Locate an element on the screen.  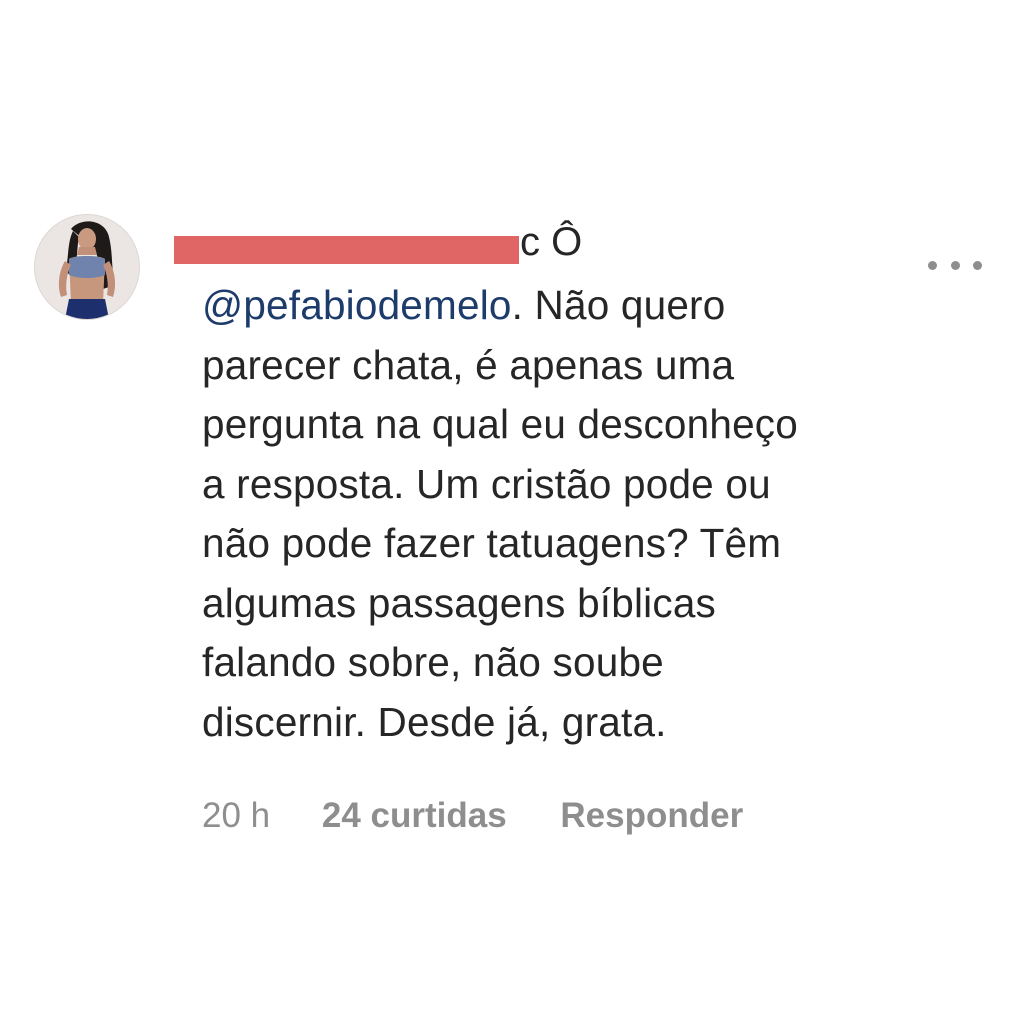
comment-line: falando sobre, não soube is located at coordinates (433, 662).